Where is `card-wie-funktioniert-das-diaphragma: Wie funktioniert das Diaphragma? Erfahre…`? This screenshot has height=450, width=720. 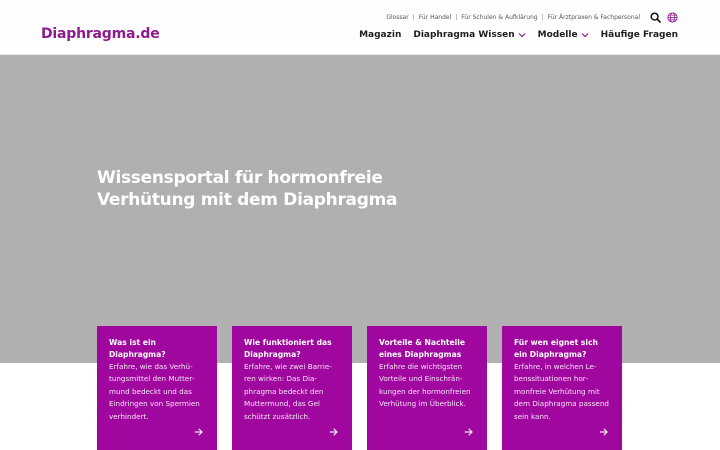
card-wie-funktioniert-das-diaphragma: Wie funktioniert das Diaphragma? Erfahre… is located at coordinates (292, 388).